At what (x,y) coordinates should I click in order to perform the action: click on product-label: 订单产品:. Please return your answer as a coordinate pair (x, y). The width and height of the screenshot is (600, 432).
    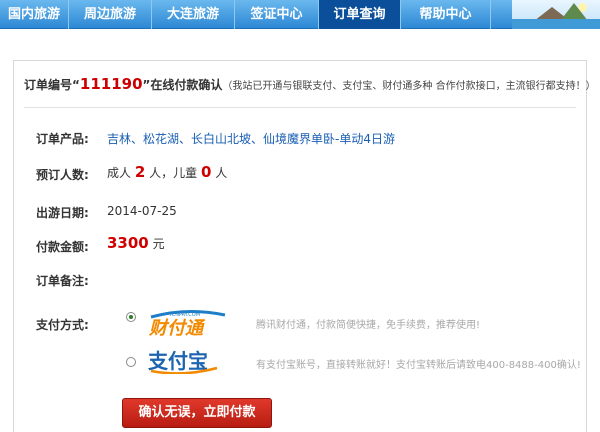
    Looking at the image, I should click on (62, 139).